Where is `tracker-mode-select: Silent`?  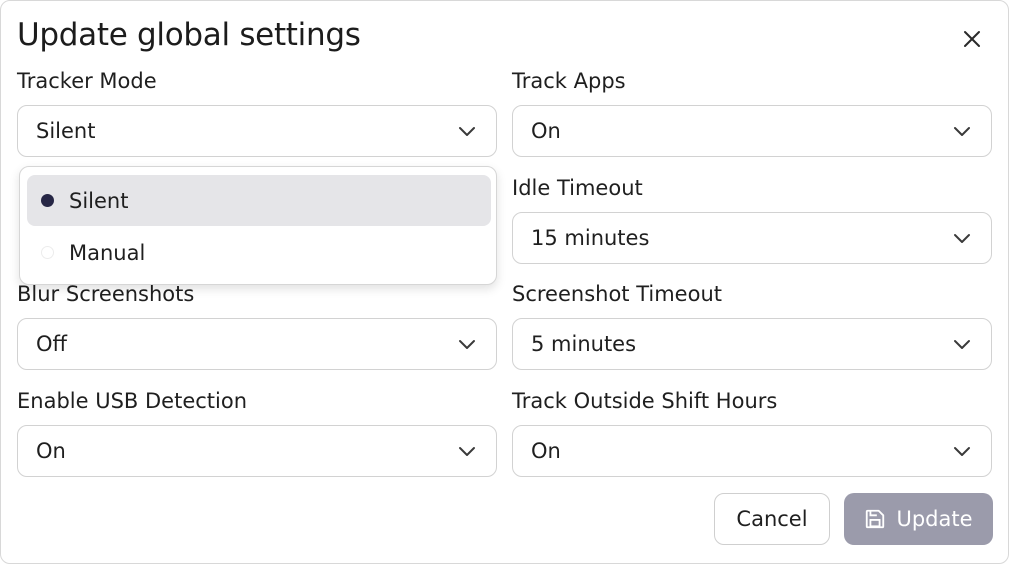 tracker-mode-select: Silent is located at coordinates (257, 131).